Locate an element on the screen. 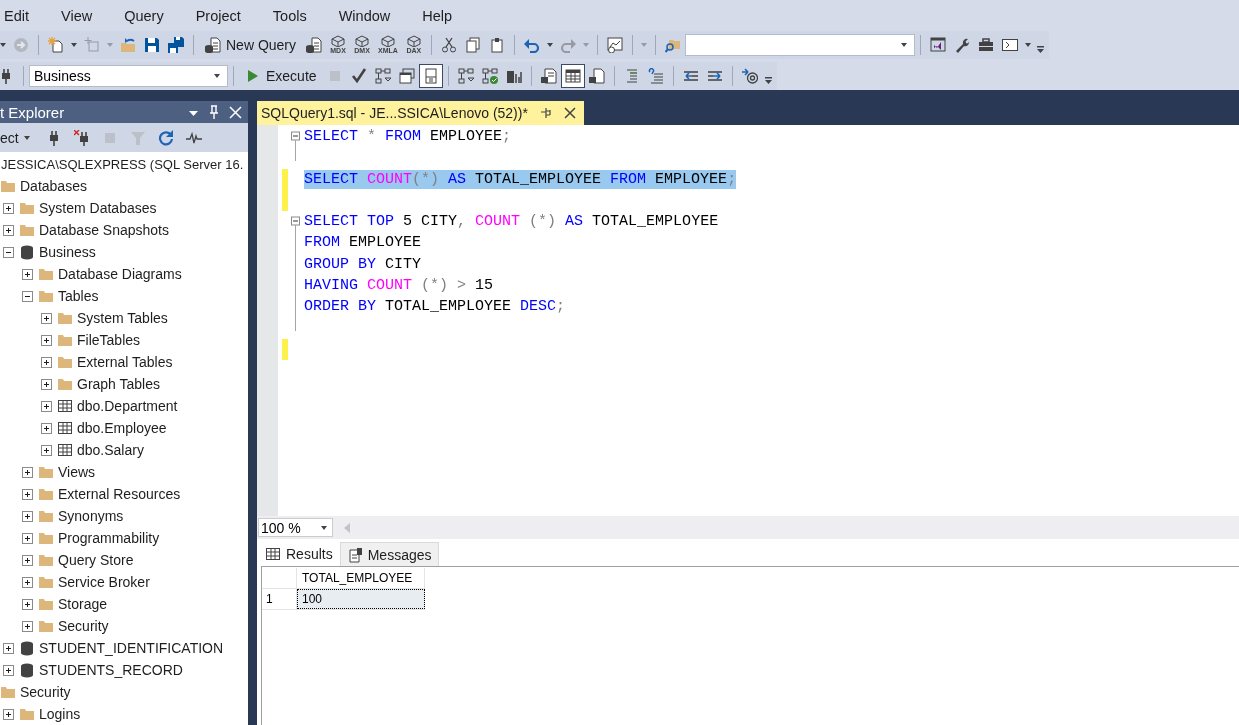 The image size is (1239, 725). tree-item: External Tables is located at coordinates (125, 362).